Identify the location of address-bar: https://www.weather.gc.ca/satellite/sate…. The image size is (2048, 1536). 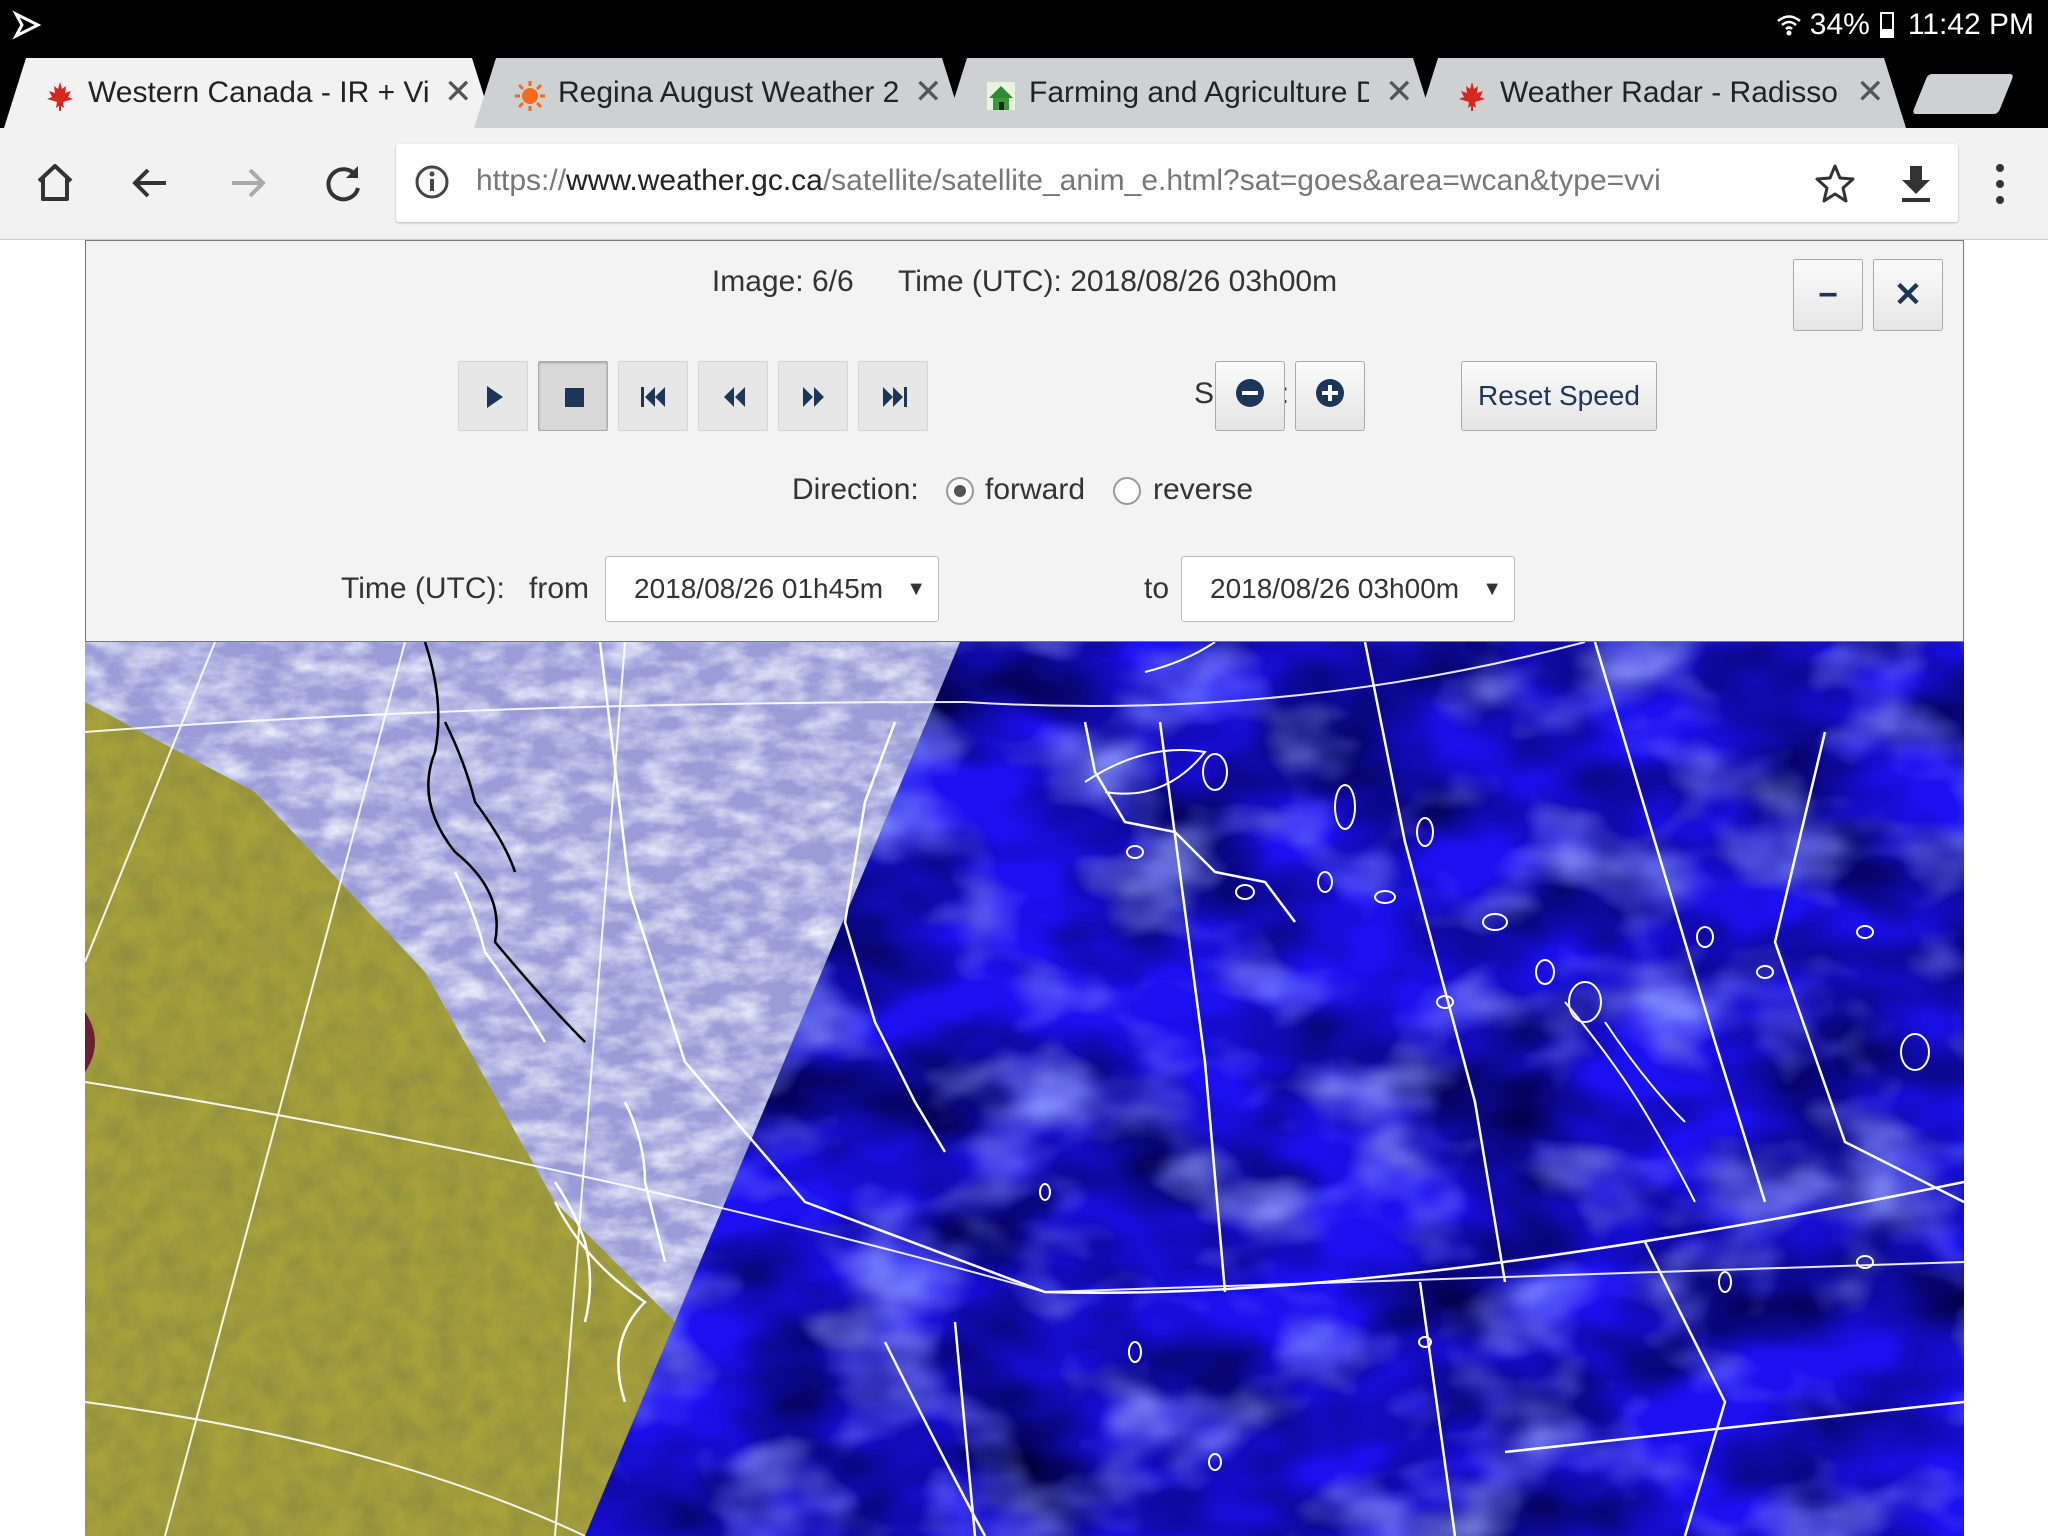
(1177, 183).